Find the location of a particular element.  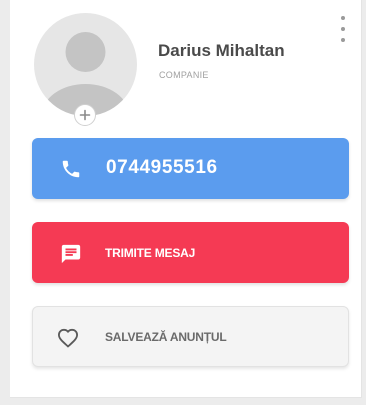

phone-number: 0744955516 is located at coordinates (162, 167).